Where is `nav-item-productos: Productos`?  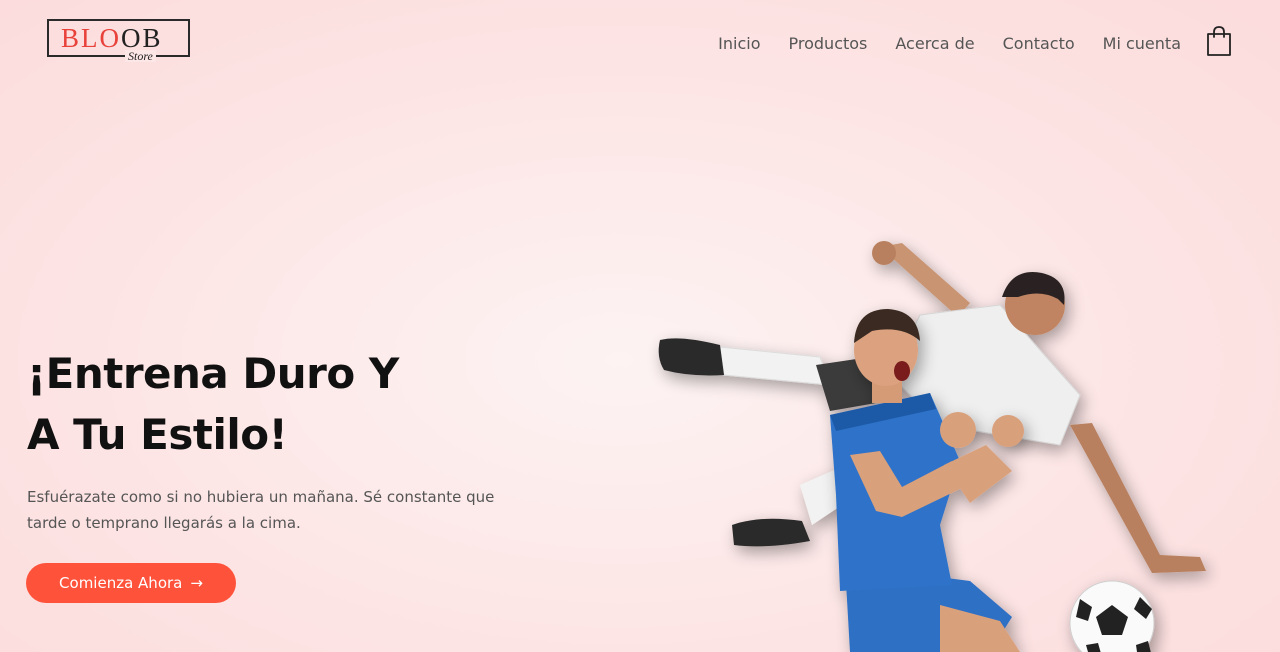
nav-item-productos: Productos is located at coordinates (828, 44).